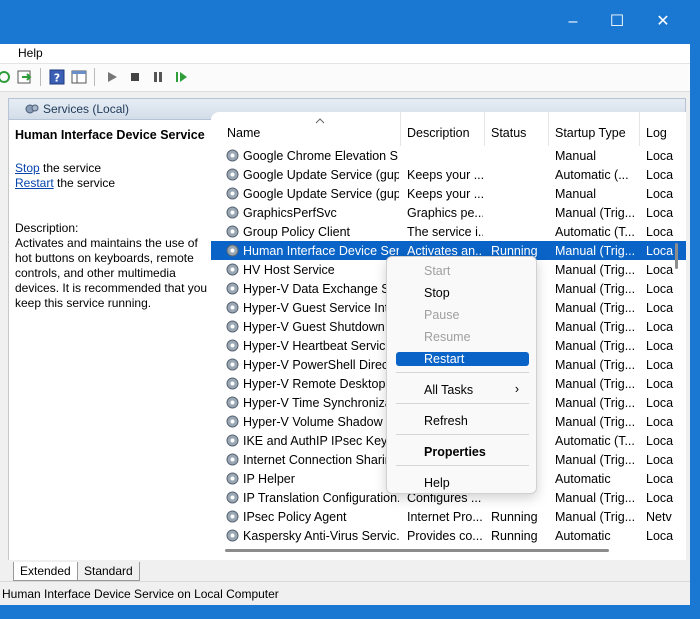 The image size is (700, 619). I want to click on restart-action: Restart the service, so click(65, 183).